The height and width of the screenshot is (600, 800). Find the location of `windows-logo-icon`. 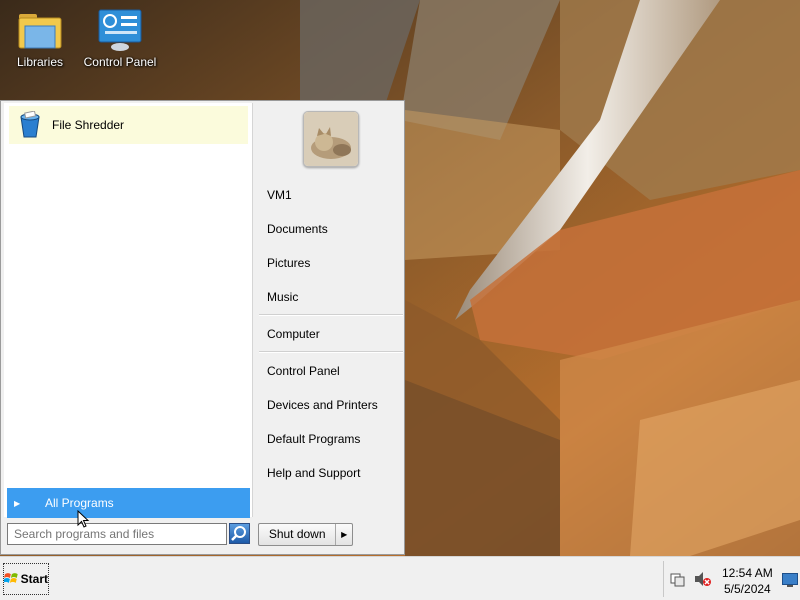

windows-logo-icon is located at coordinates (11, 578).